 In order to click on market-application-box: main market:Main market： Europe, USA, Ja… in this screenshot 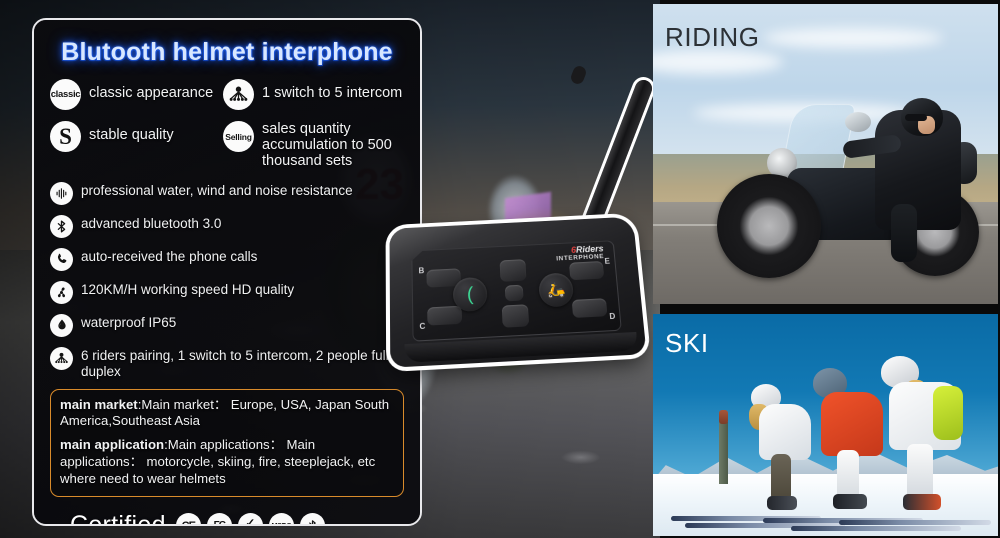, I will do `click(227, 442)`.